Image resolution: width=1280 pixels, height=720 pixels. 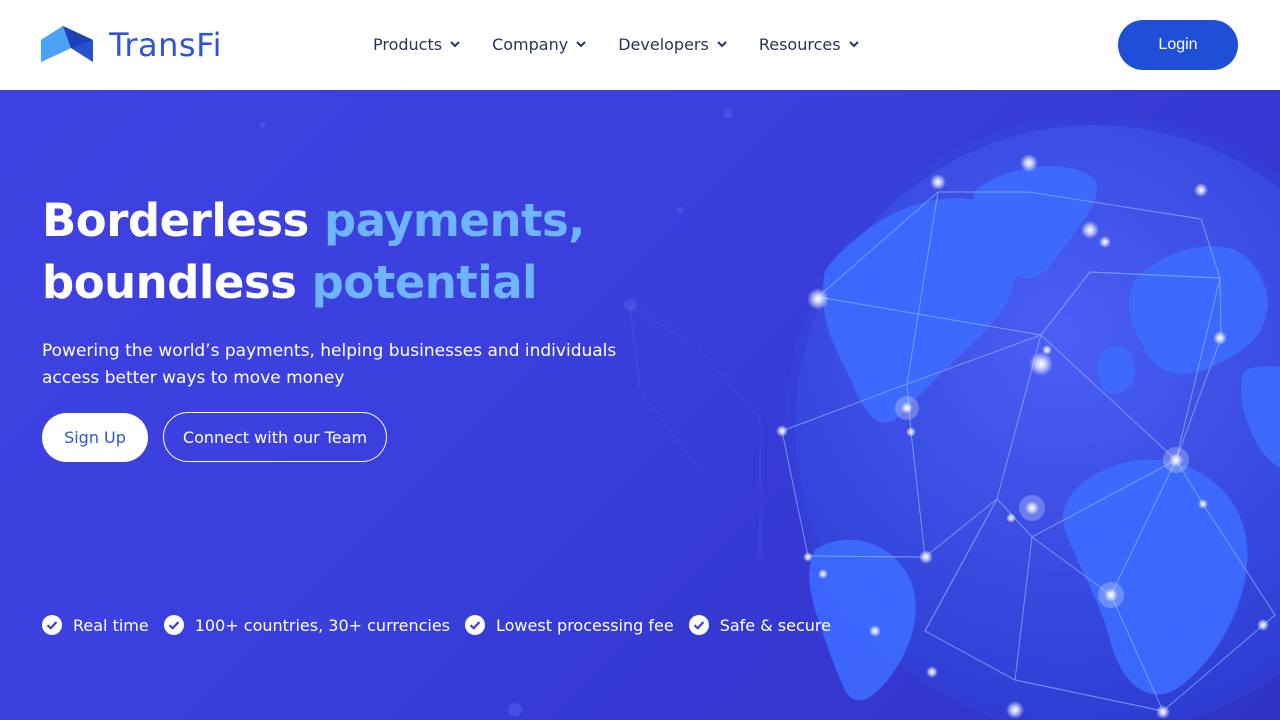 I want to click on feature-label: 100+ countries, 30+ currencies, so click(x=322, y=625).